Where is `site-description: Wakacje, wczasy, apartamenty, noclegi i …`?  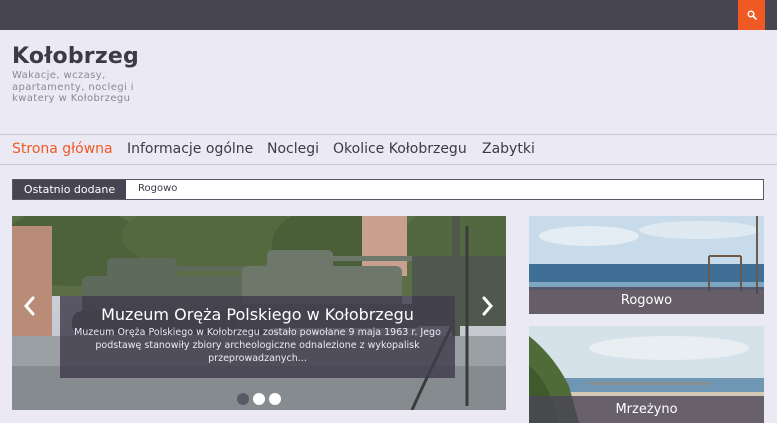
site-description: Wakacje, wczasy, apartamenty, noclegi i … is located at coordinates (73, 87).